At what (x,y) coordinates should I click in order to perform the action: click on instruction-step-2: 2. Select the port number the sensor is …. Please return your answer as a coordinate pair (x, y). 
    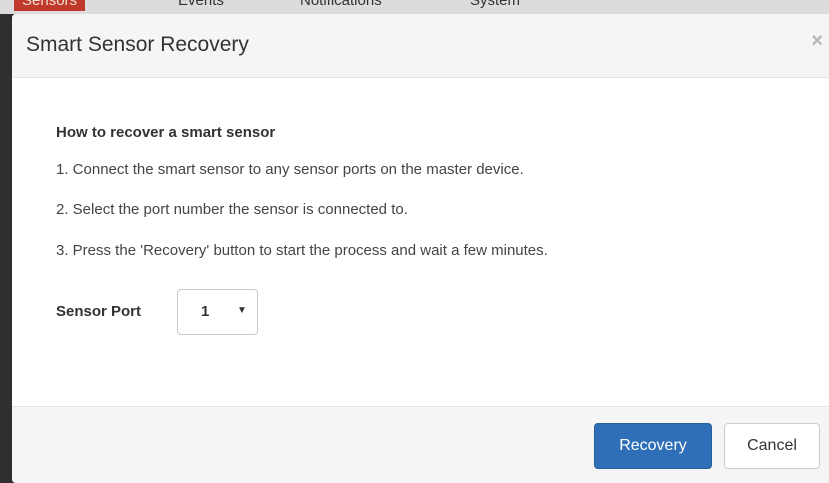
    Looking at the image, I should click on (232, 209).